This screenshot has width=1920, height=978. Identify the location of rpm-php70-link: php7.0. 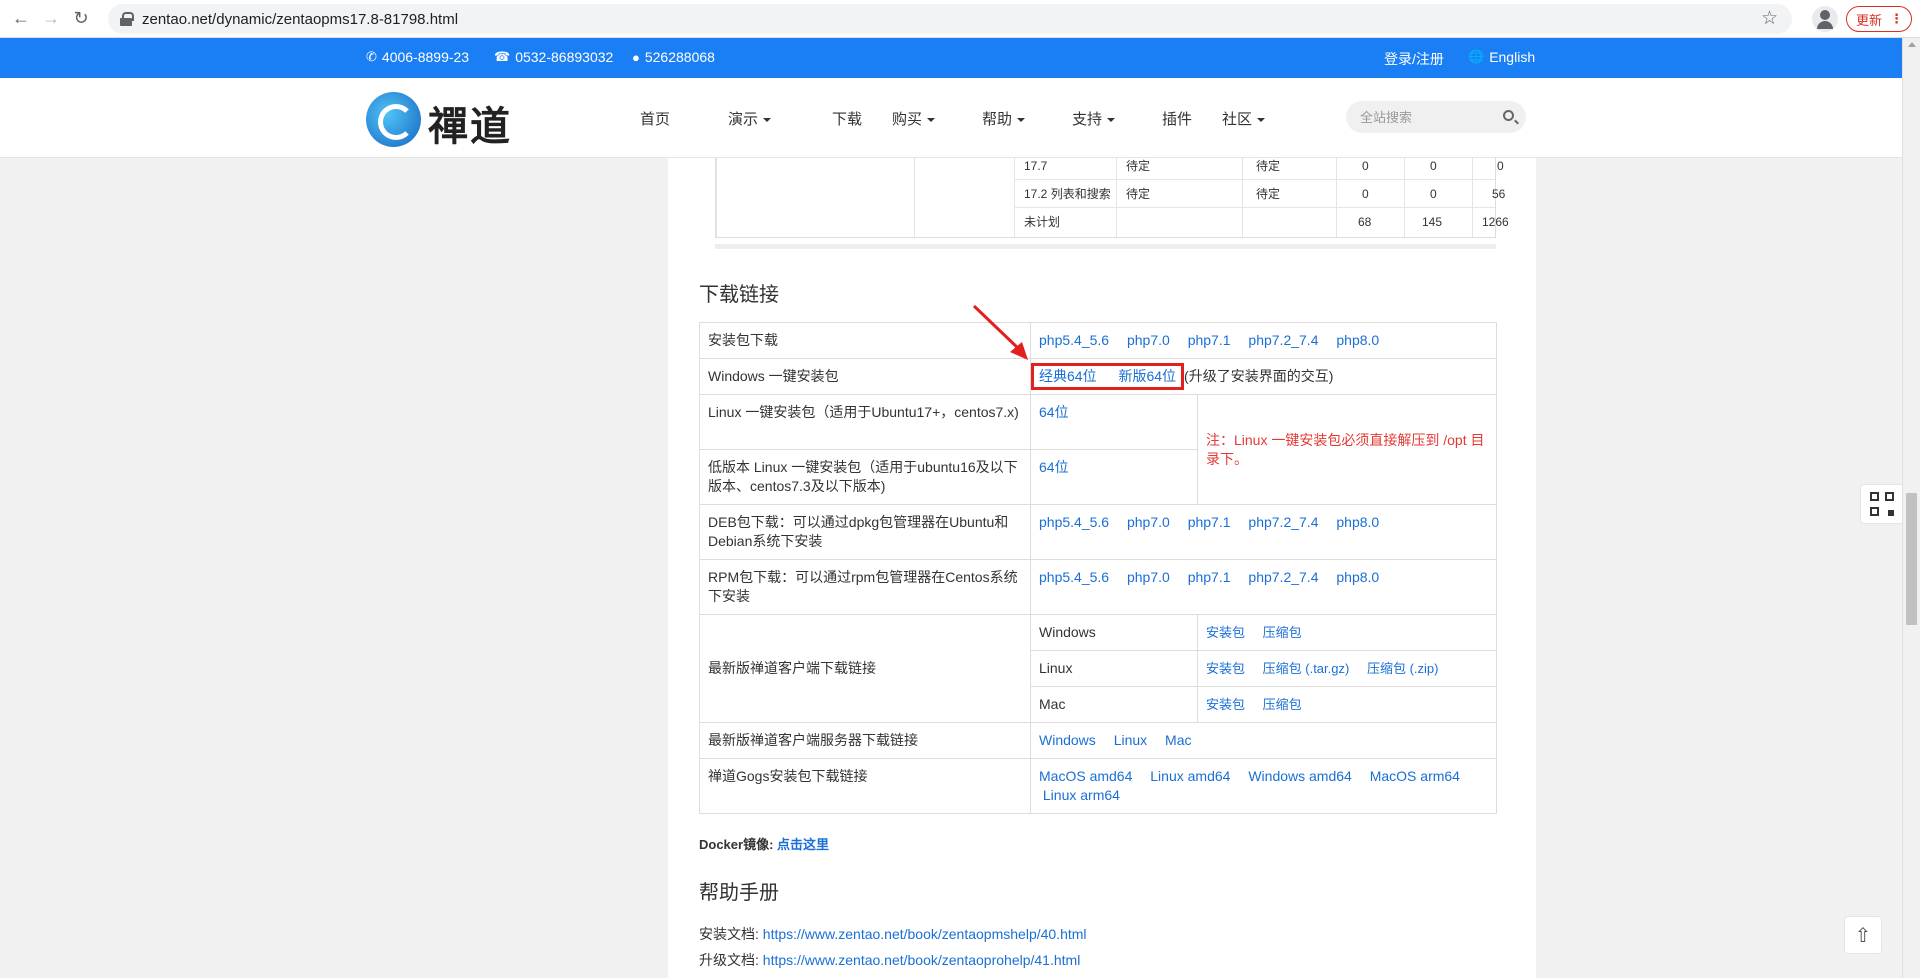
(1148, 577).